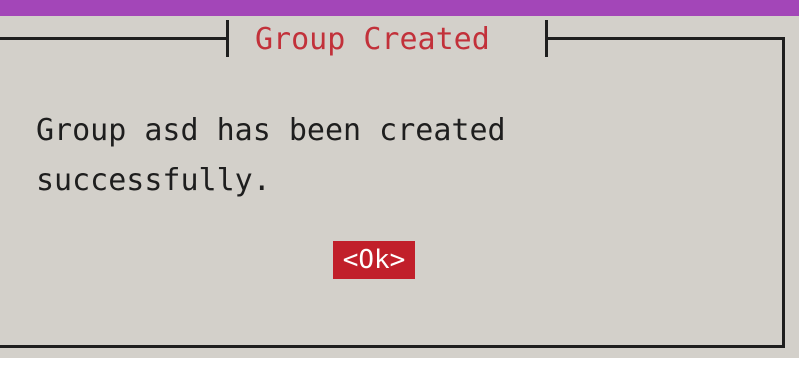 This screenshot has height=370, width=799. I want to click on ok-button: <Ok>, so click(374, 260).